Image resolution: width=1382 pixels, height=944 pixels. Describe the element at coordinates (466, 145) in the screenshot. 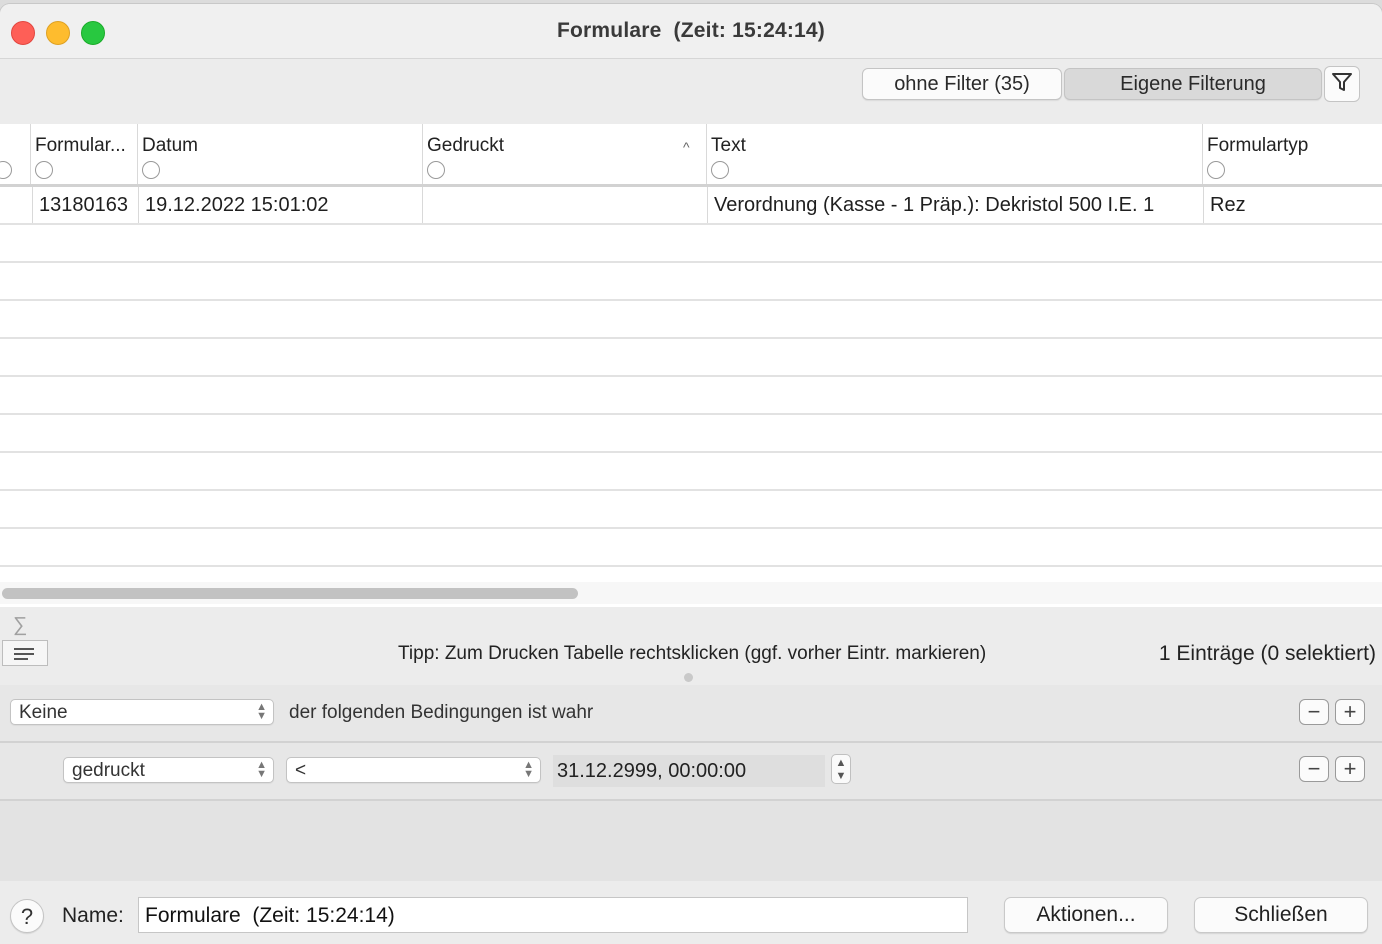

I see `column-label: Gedruckt` at that location.